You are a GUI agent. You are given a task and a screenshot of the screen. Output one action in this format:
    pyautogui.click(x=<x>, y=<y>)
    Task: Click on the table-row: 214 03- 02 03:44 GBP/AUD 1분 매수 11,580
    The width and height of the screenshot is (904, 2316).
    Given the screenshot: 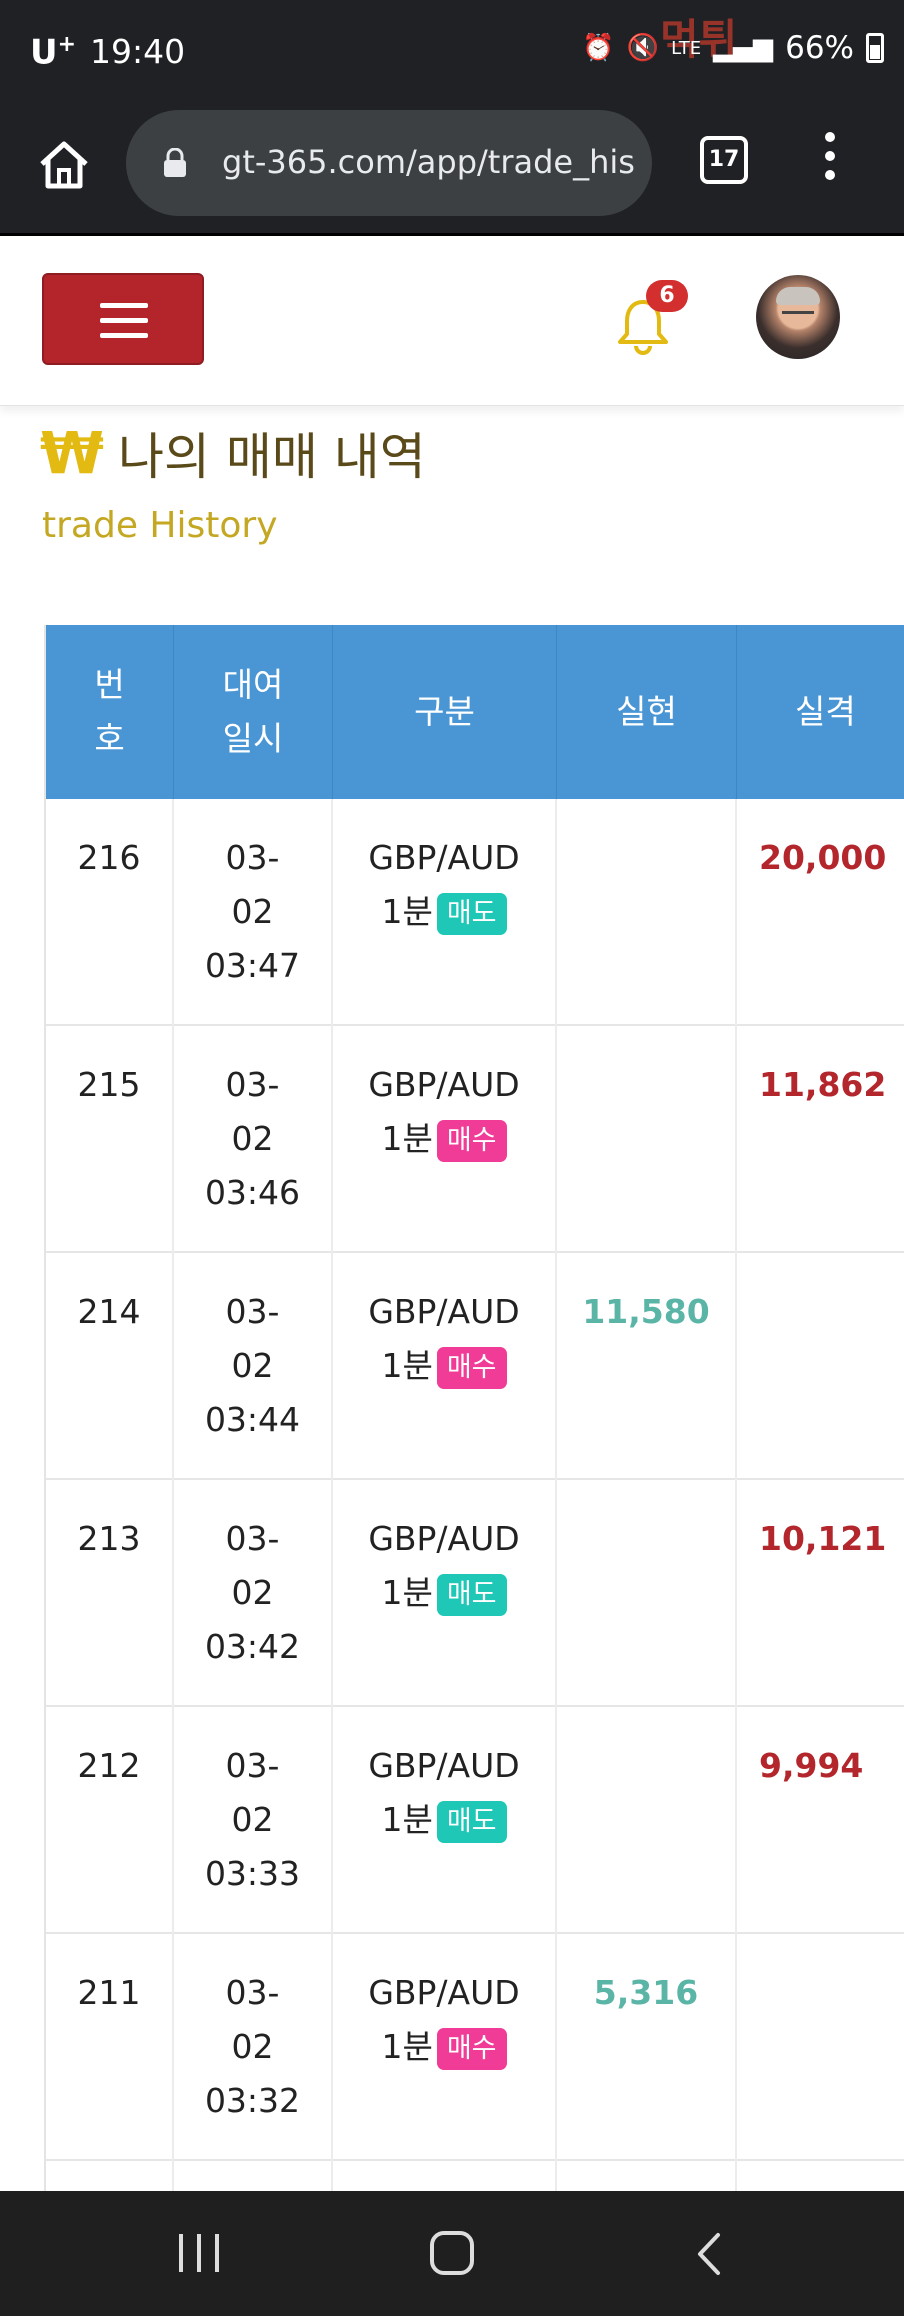 What is the action you would take?
    pyautogui.click(x=475, y=1366)
    